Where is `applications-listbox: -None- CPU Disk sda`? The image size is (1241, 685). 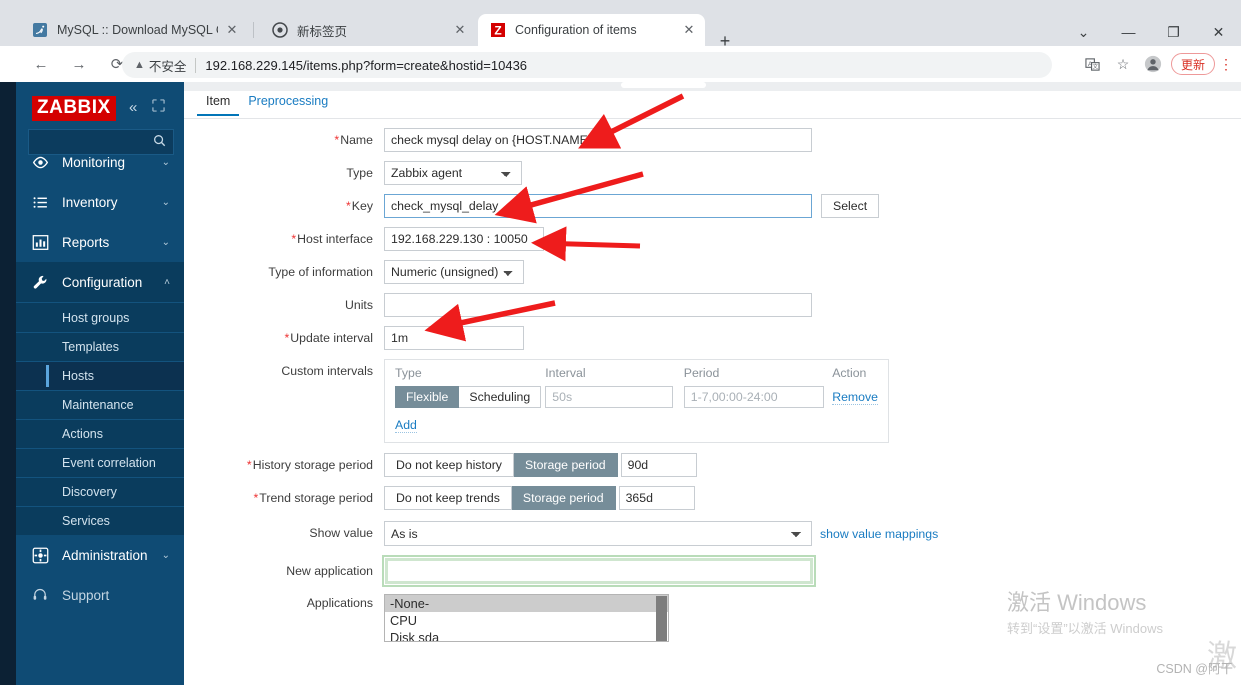 applications-listbox: -None- CPU Disk sda is located at coordinates (526, 618).